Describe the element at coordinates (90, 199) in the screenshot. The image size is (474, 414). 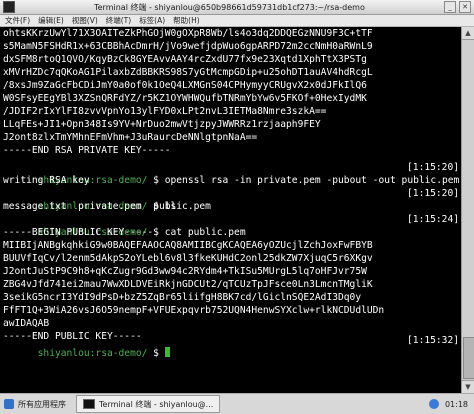
I see `prompt-line: shiyanlou:rsa-demo/ $ ls` at that location.